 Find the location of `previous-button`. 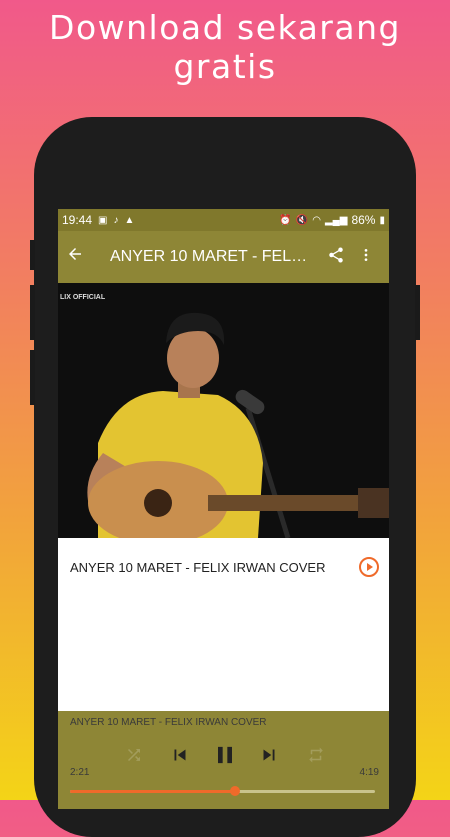

previous-button is located at coordinates (180, 757).